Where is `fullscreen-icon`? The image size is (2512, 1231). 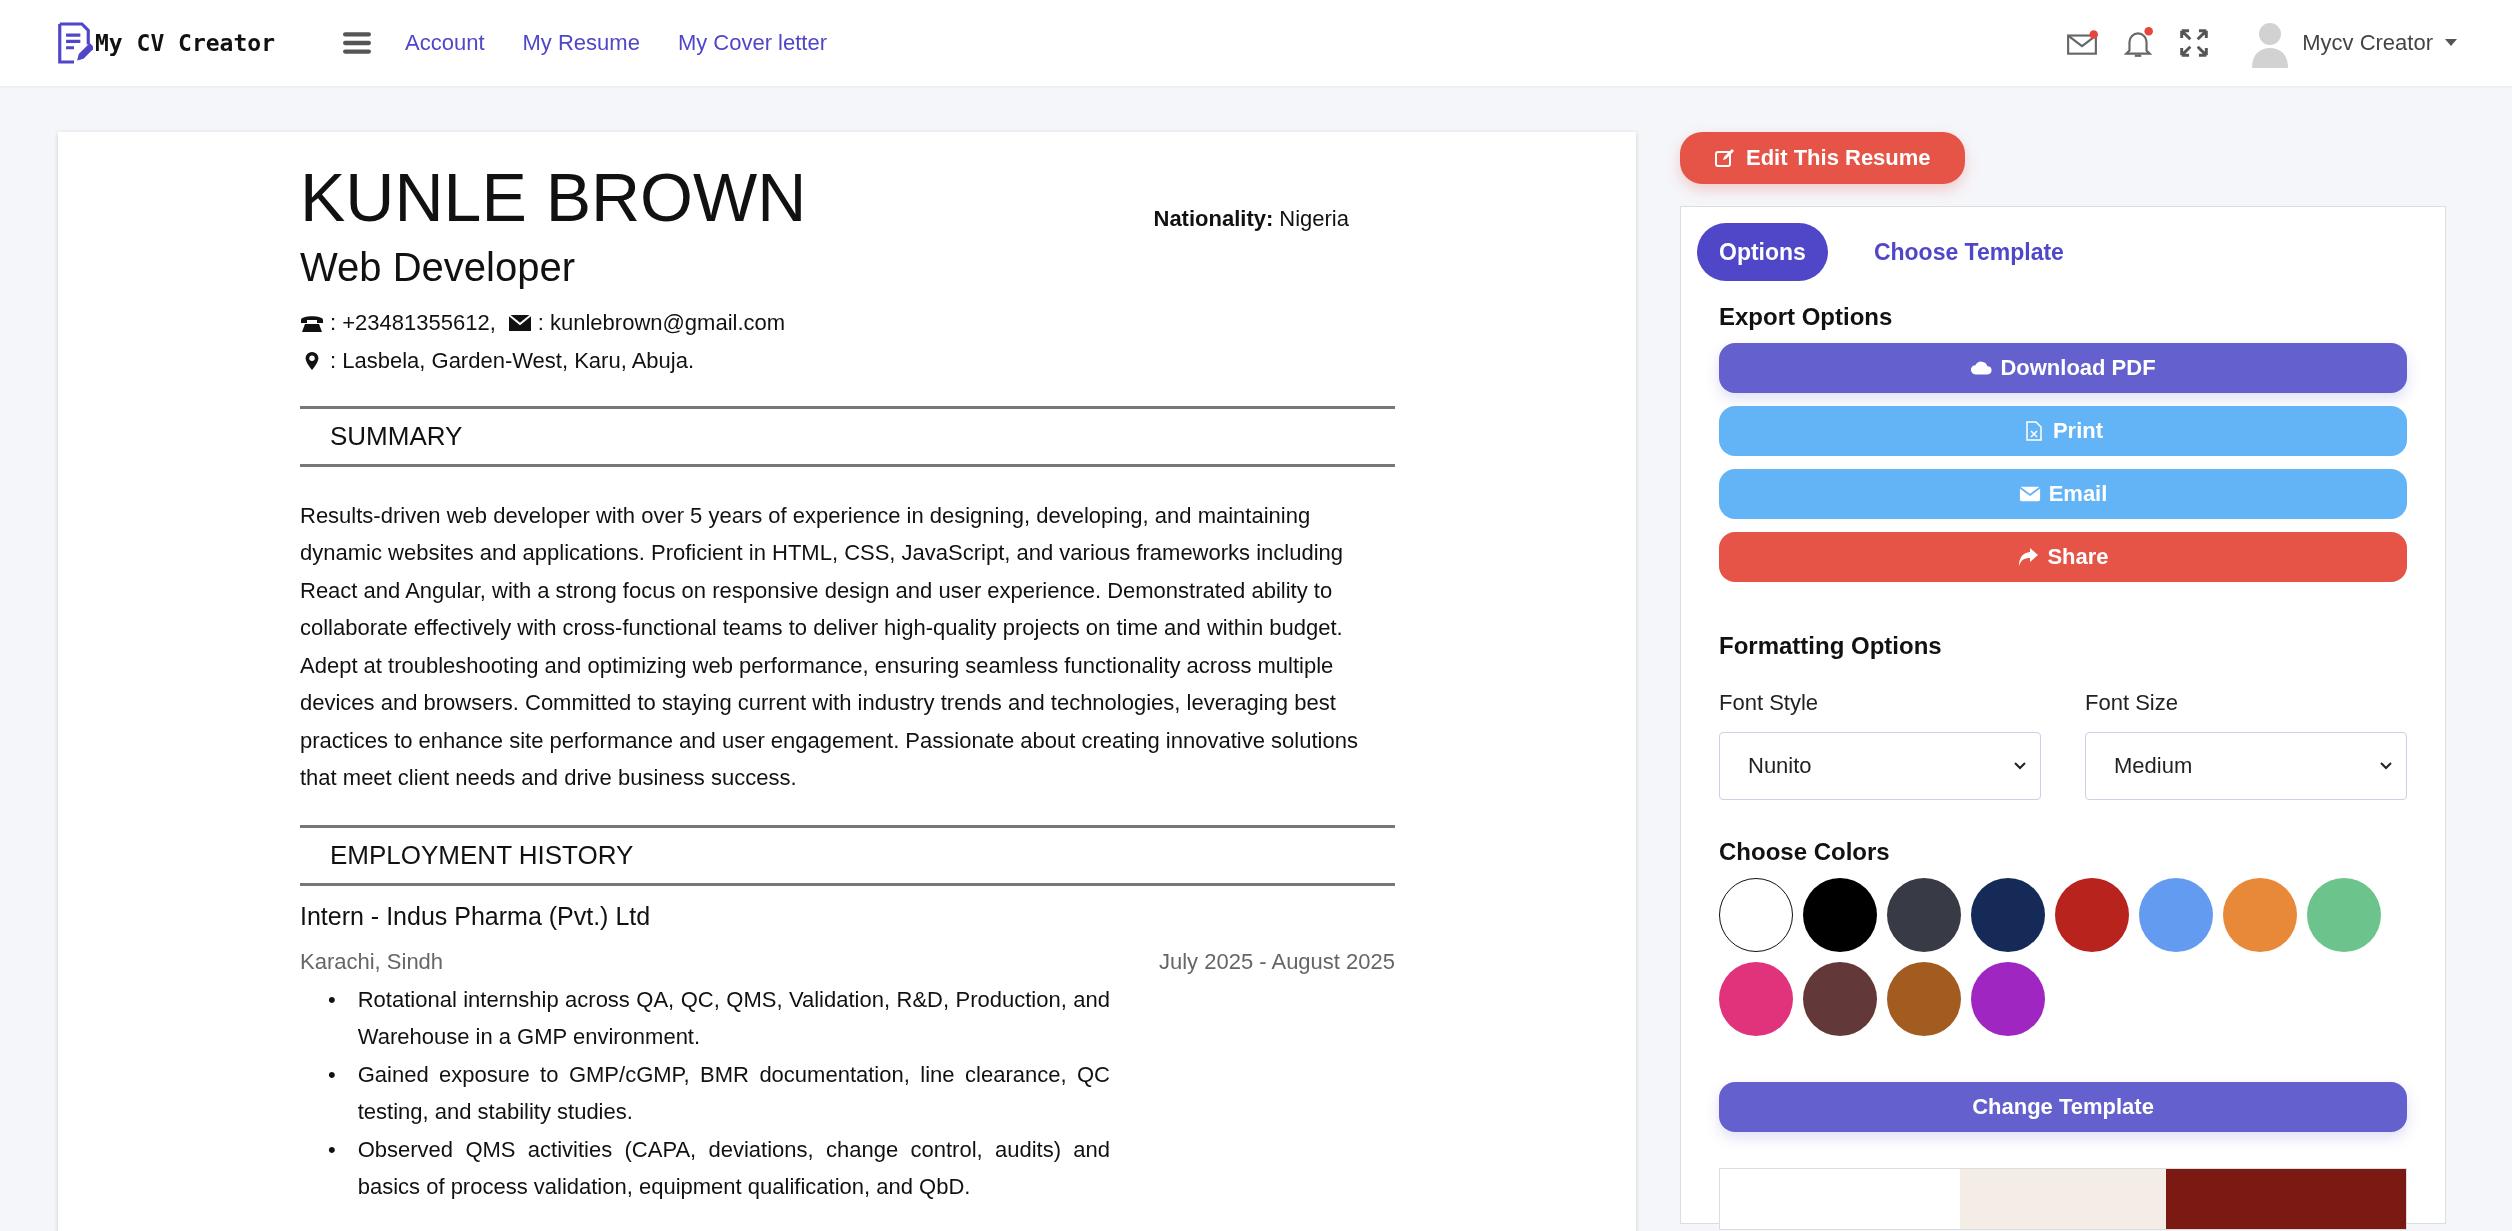 fullscreen-icon is located at coordinates (2194, 43).